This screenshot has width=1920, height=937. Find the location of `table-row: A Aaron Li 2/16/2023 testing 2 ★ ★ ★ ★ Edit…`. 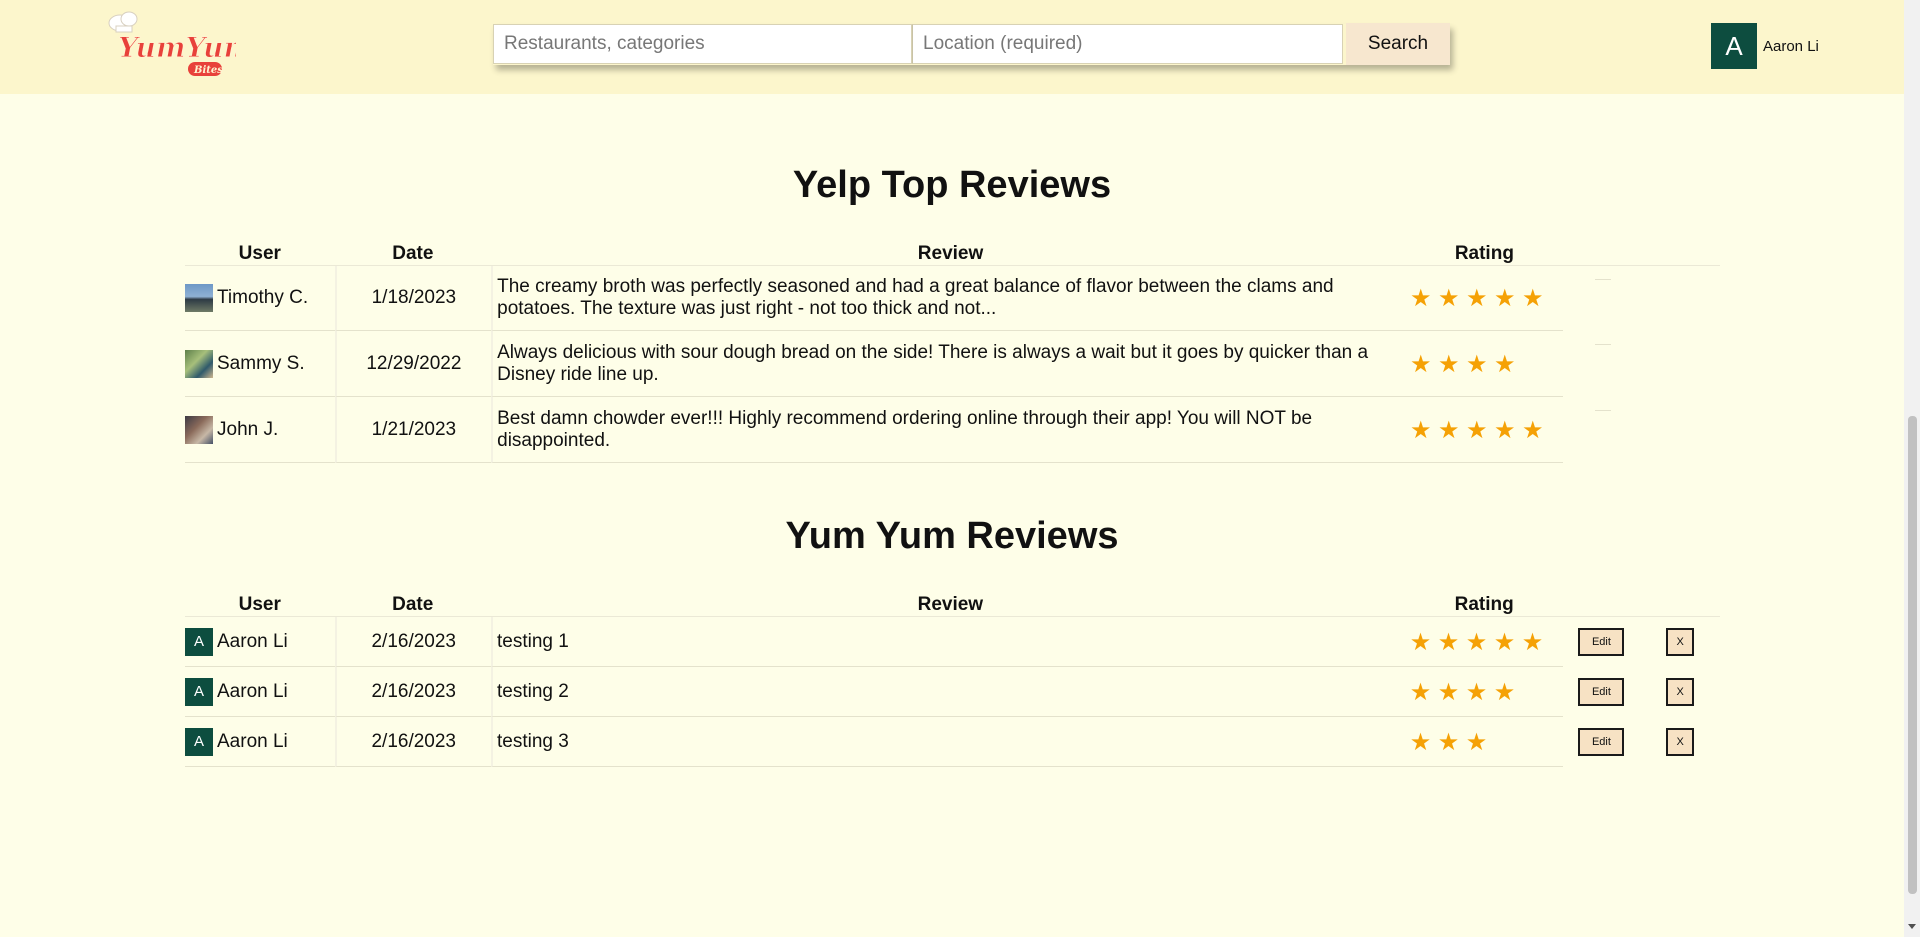

table-row: A Aaron Li 2/16/2023 testing 2 ★ ★ ★ ★ Edit… is located at coordinates (952, 692).